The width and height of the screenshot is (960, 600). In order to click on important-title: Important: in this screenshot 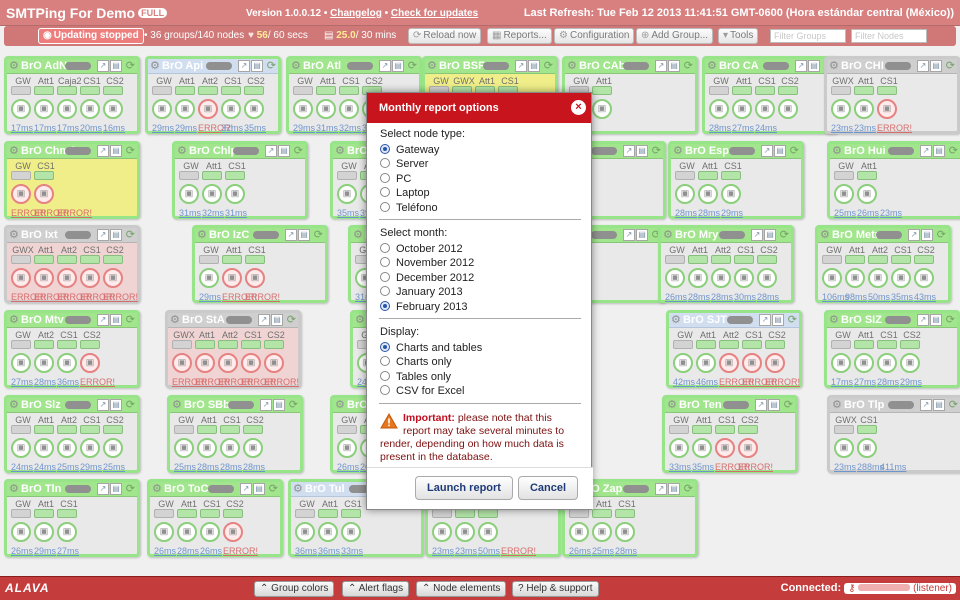, I will do `click(429, 417)`.